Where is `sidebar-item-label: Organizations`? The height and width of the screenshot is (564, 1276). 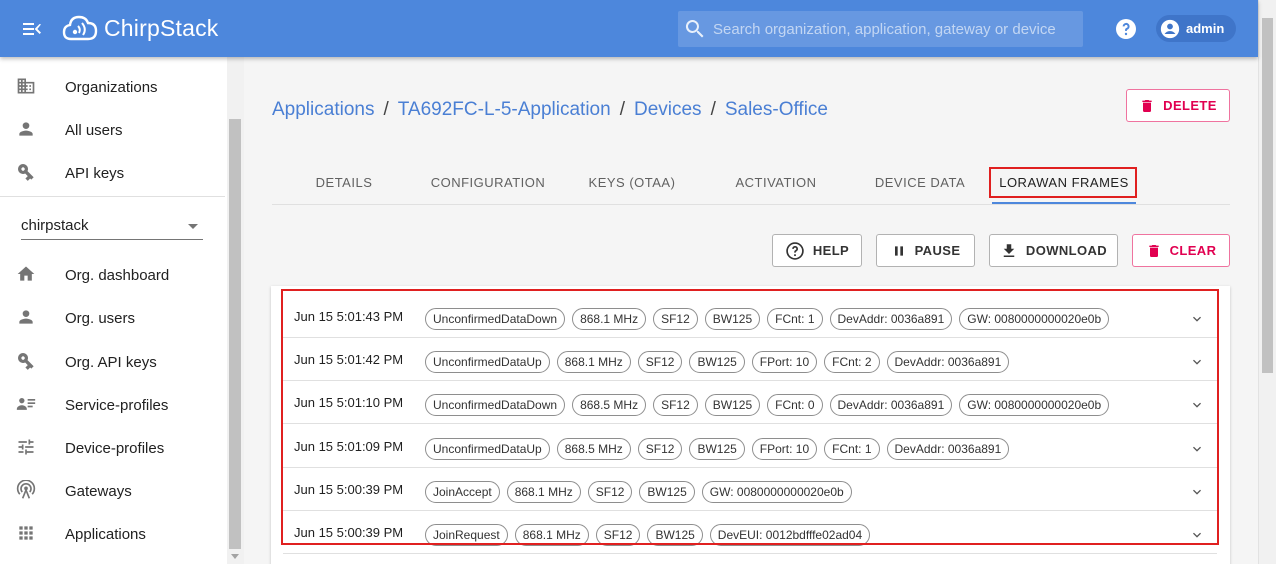
sidebar-item-label: Organizations is located at coordinates (111, 87).